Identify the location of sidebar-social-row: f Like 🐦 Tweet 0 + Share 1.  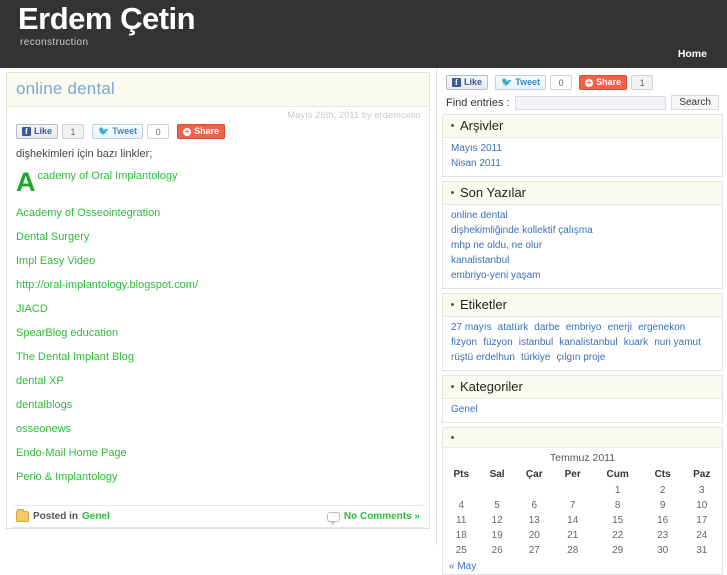
(582, 83).